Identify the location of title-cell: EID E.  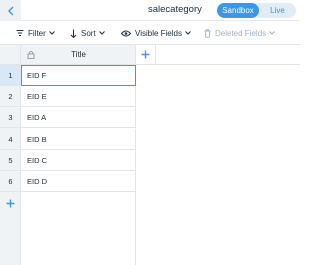
(78, 96).